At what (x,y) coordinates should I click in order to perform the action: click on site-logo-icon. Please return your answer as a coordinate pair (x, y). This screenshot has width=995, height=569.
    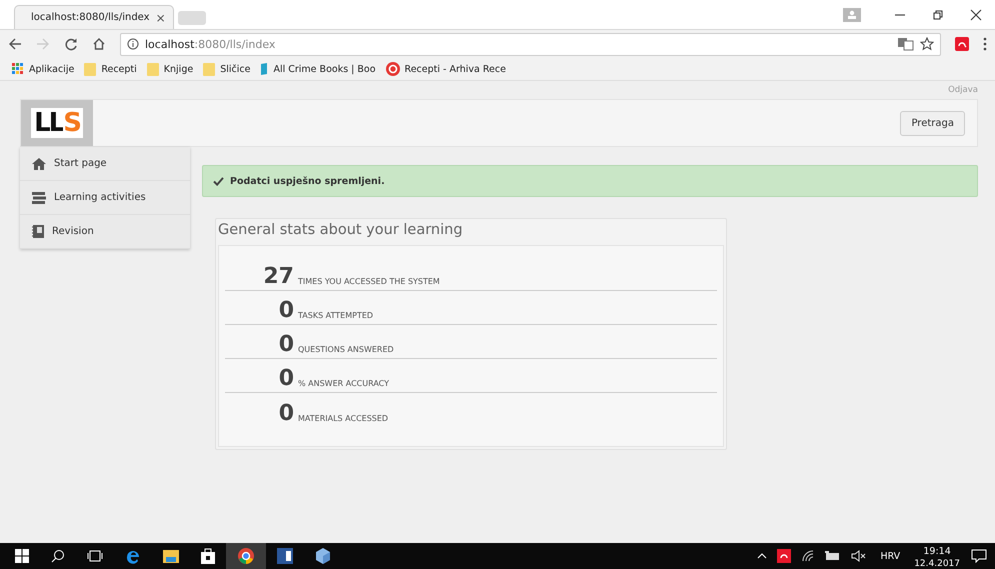
    Looking at the image, I should click on (393, 69).